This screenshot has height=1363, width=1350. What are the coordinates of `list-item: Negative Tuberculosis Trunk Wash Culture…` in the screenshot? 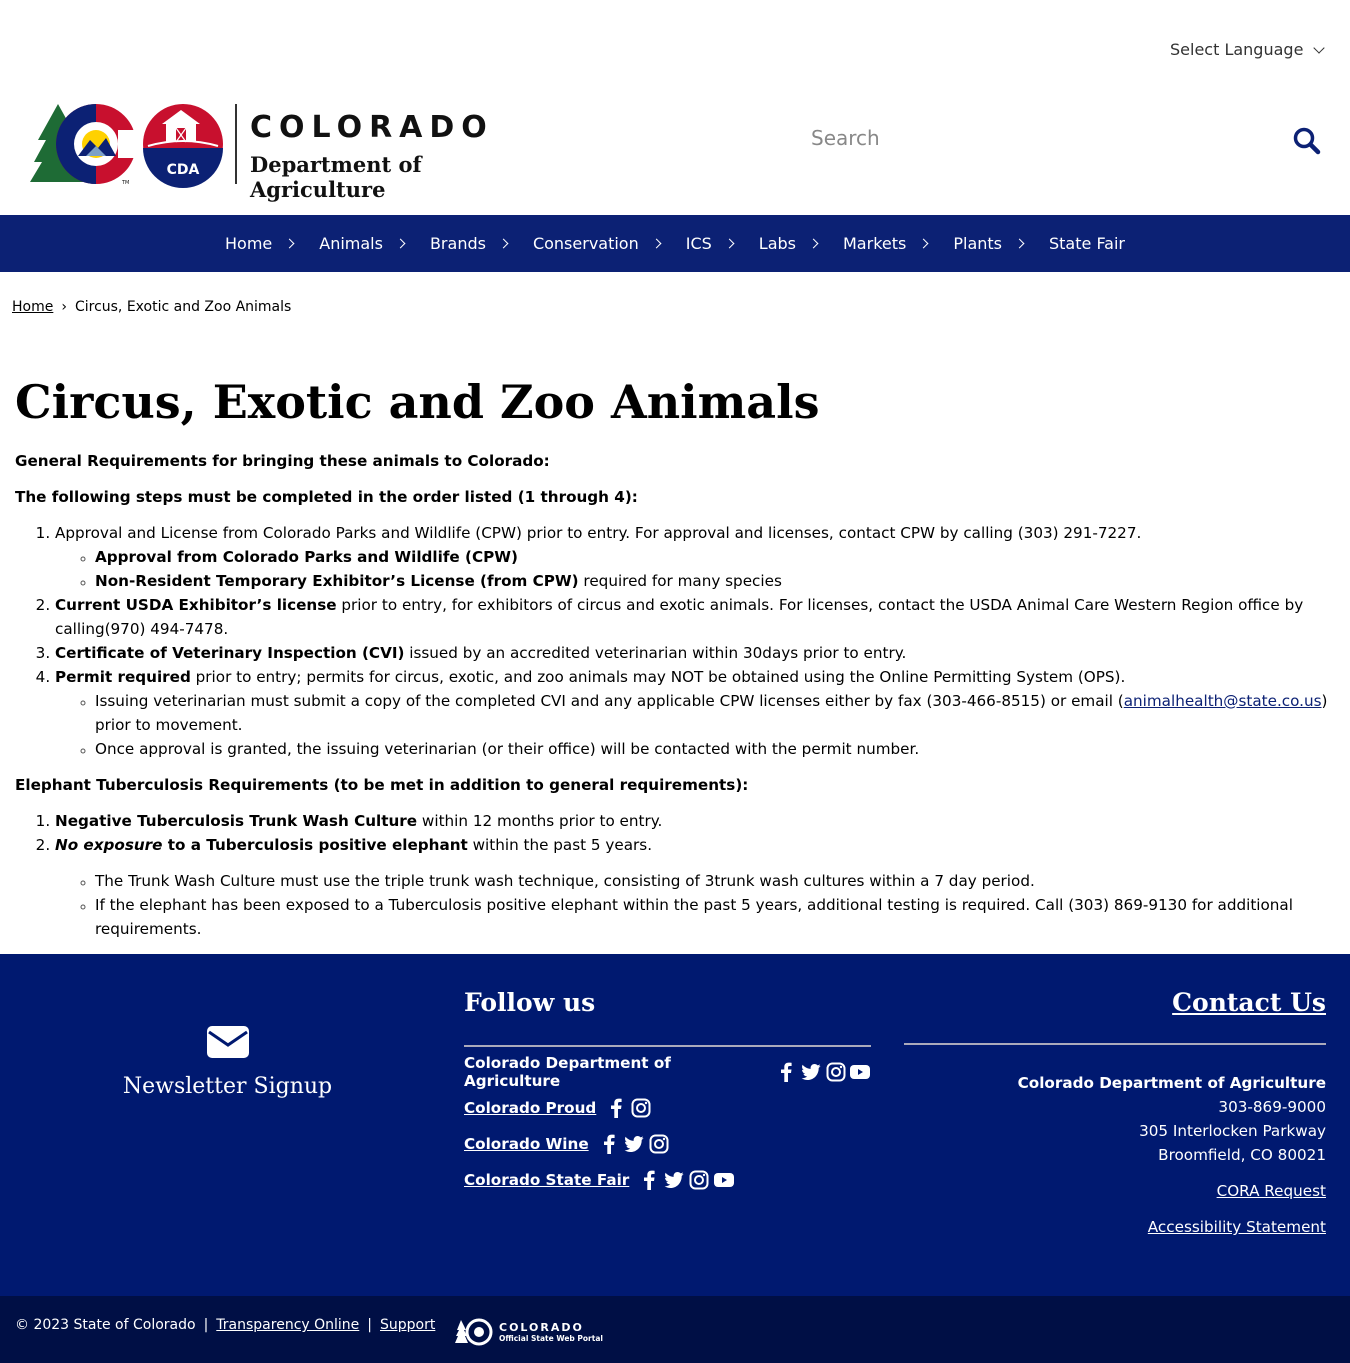 It's located at (697, 821).